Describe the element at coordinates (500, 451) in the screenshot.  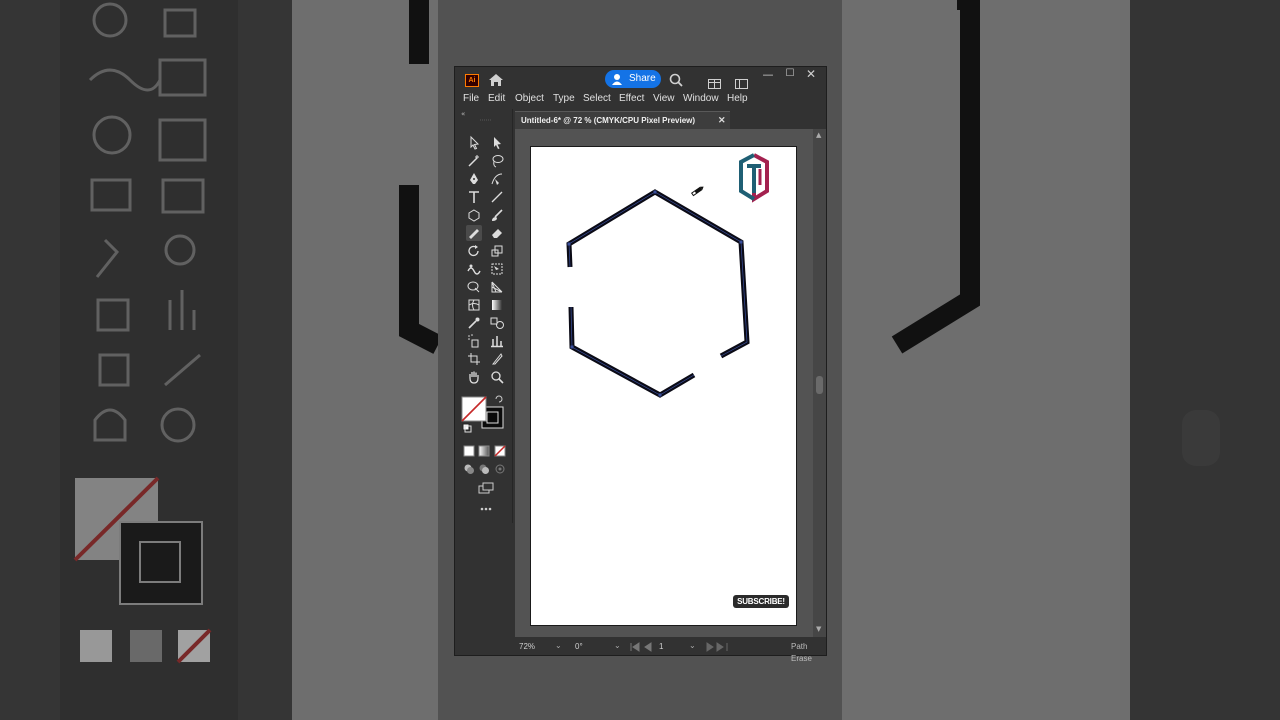
I see `none-mode-icon` at that location.